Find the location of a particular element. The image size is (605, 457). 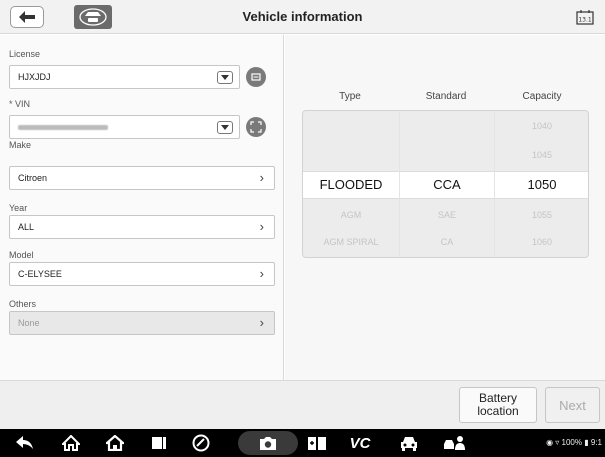

picker-standard-cell: CA is located at coordinates (447, 242).